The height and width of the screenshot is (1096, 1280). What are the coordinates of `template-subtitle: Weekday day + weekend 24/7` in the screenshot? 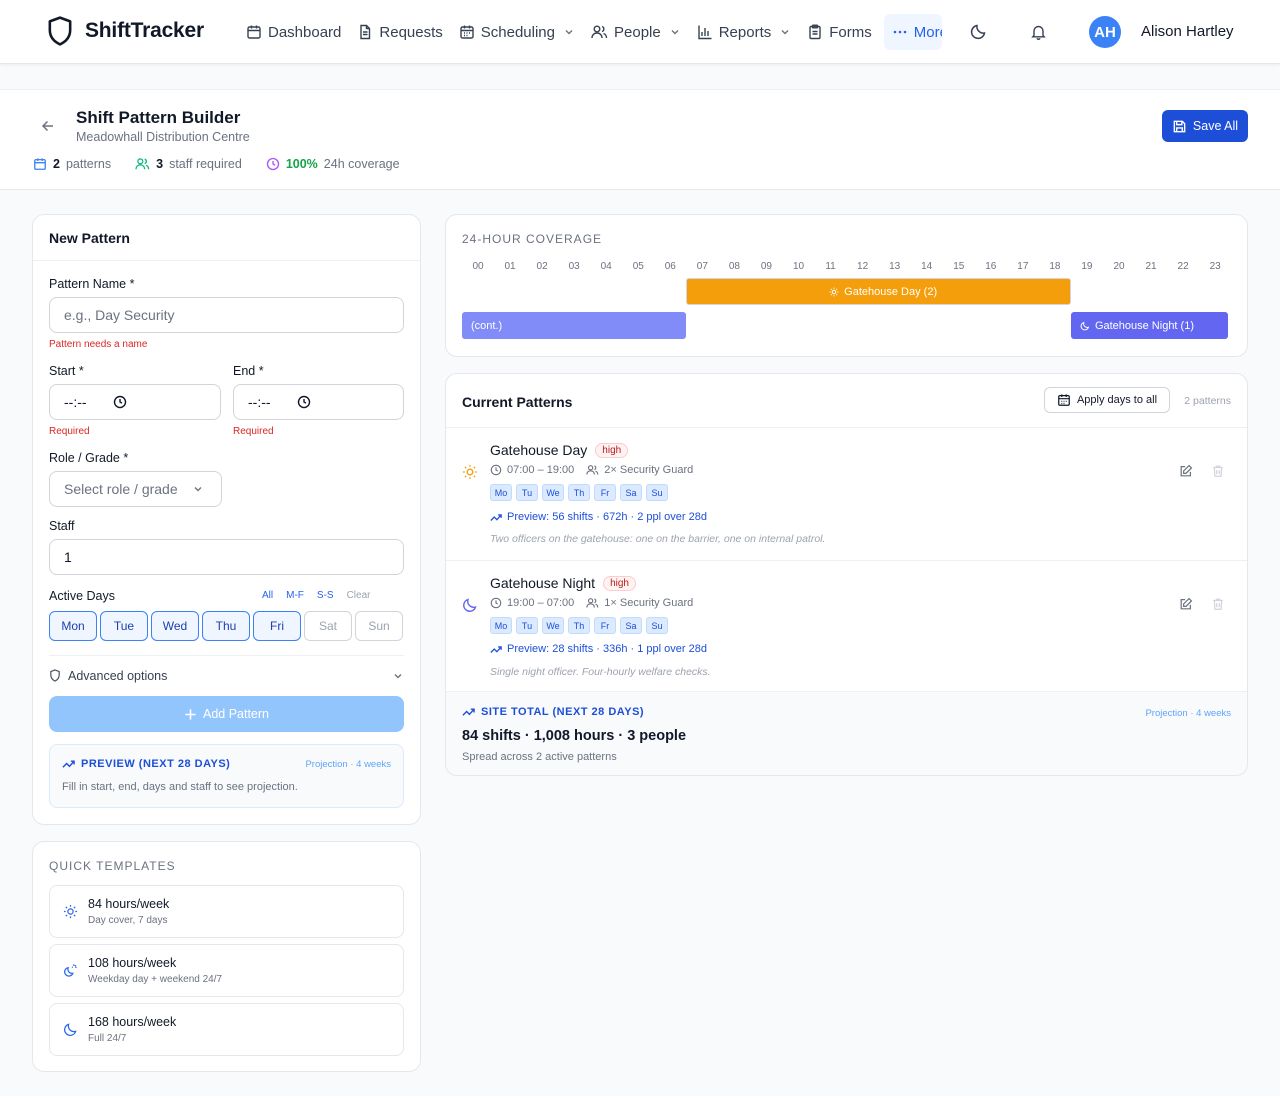 It's located at (155, 979).